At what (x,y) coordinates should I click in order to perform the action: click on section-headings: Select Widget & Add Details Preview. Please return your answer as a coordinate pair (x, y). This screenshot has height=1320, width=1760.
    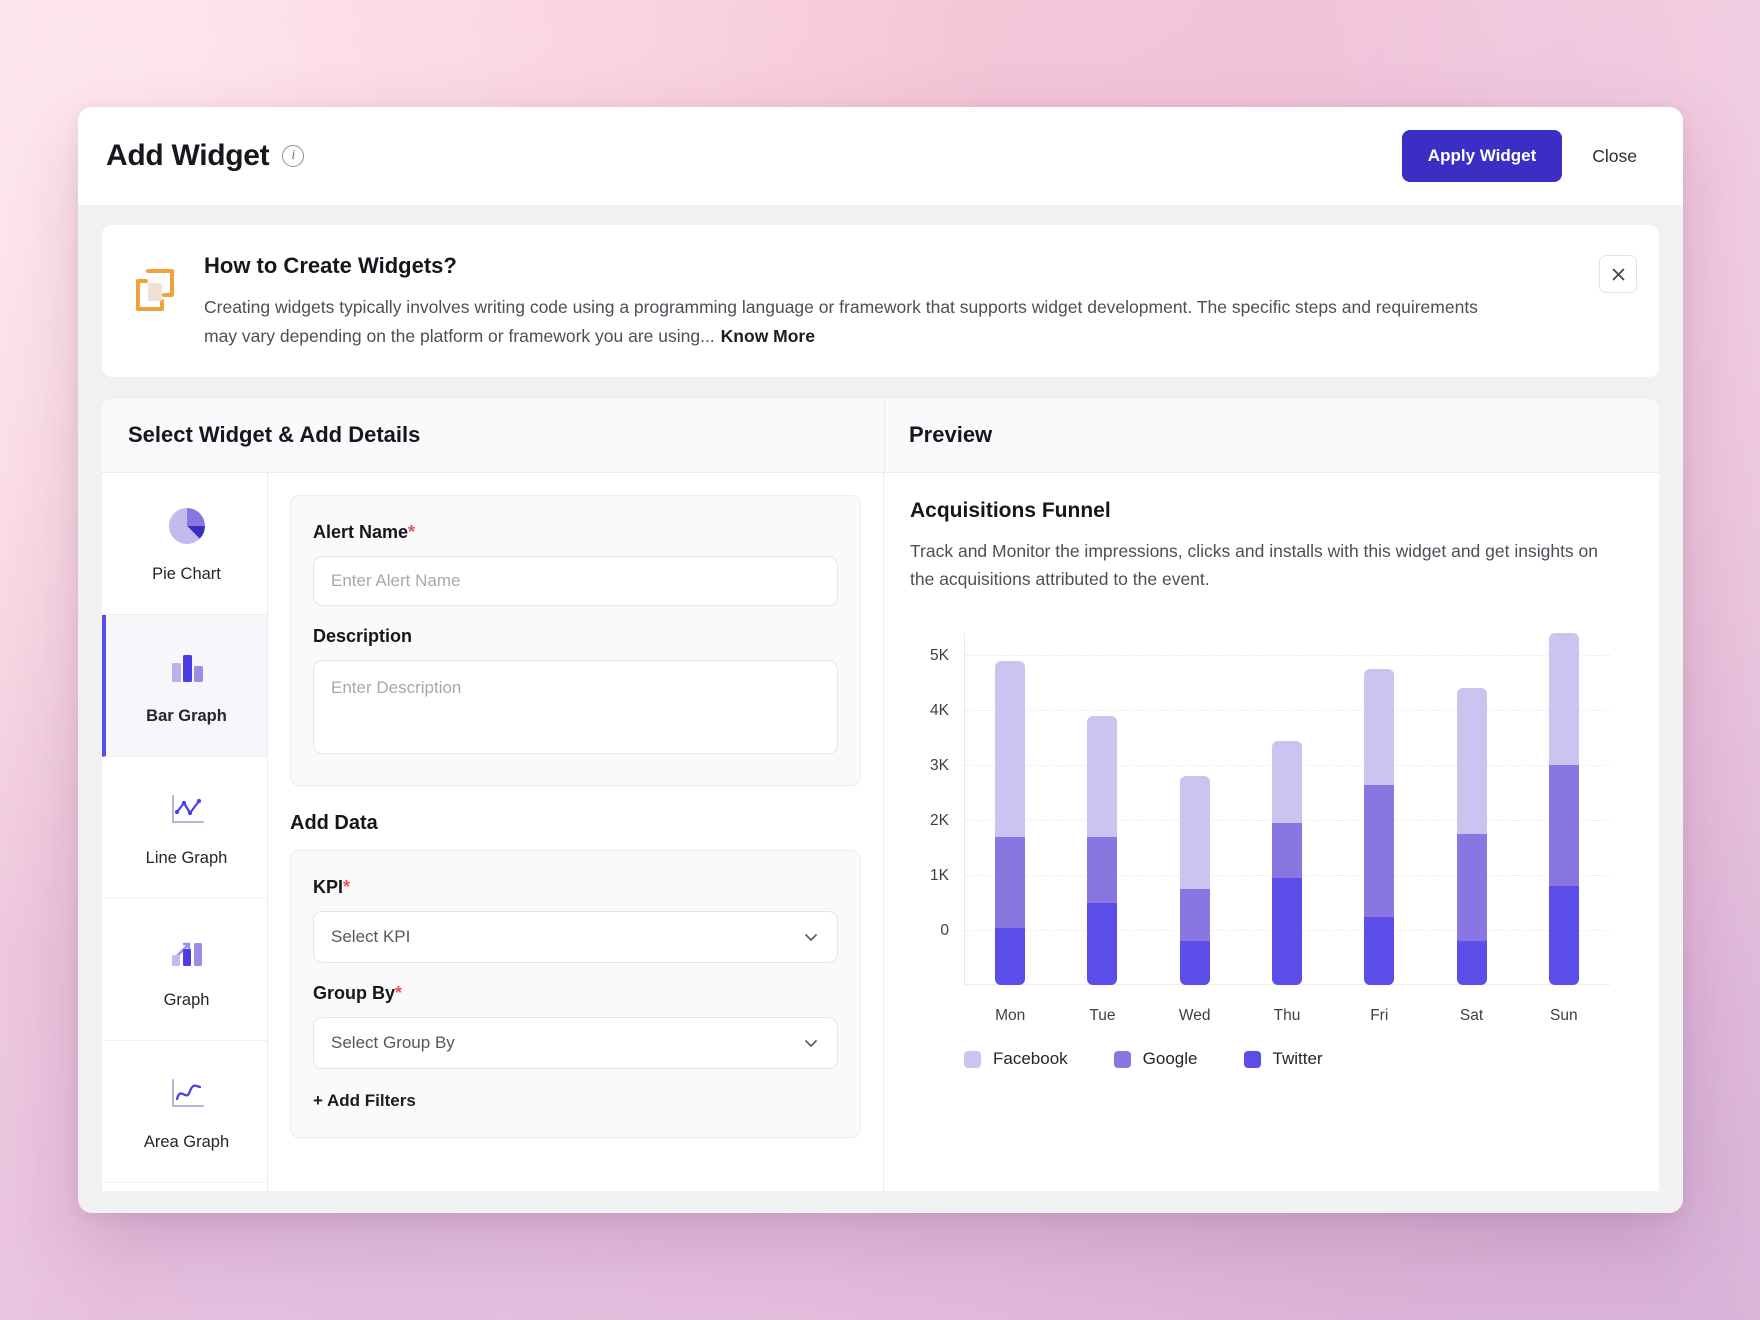
    Looking at the image, I should click on (880, 435).